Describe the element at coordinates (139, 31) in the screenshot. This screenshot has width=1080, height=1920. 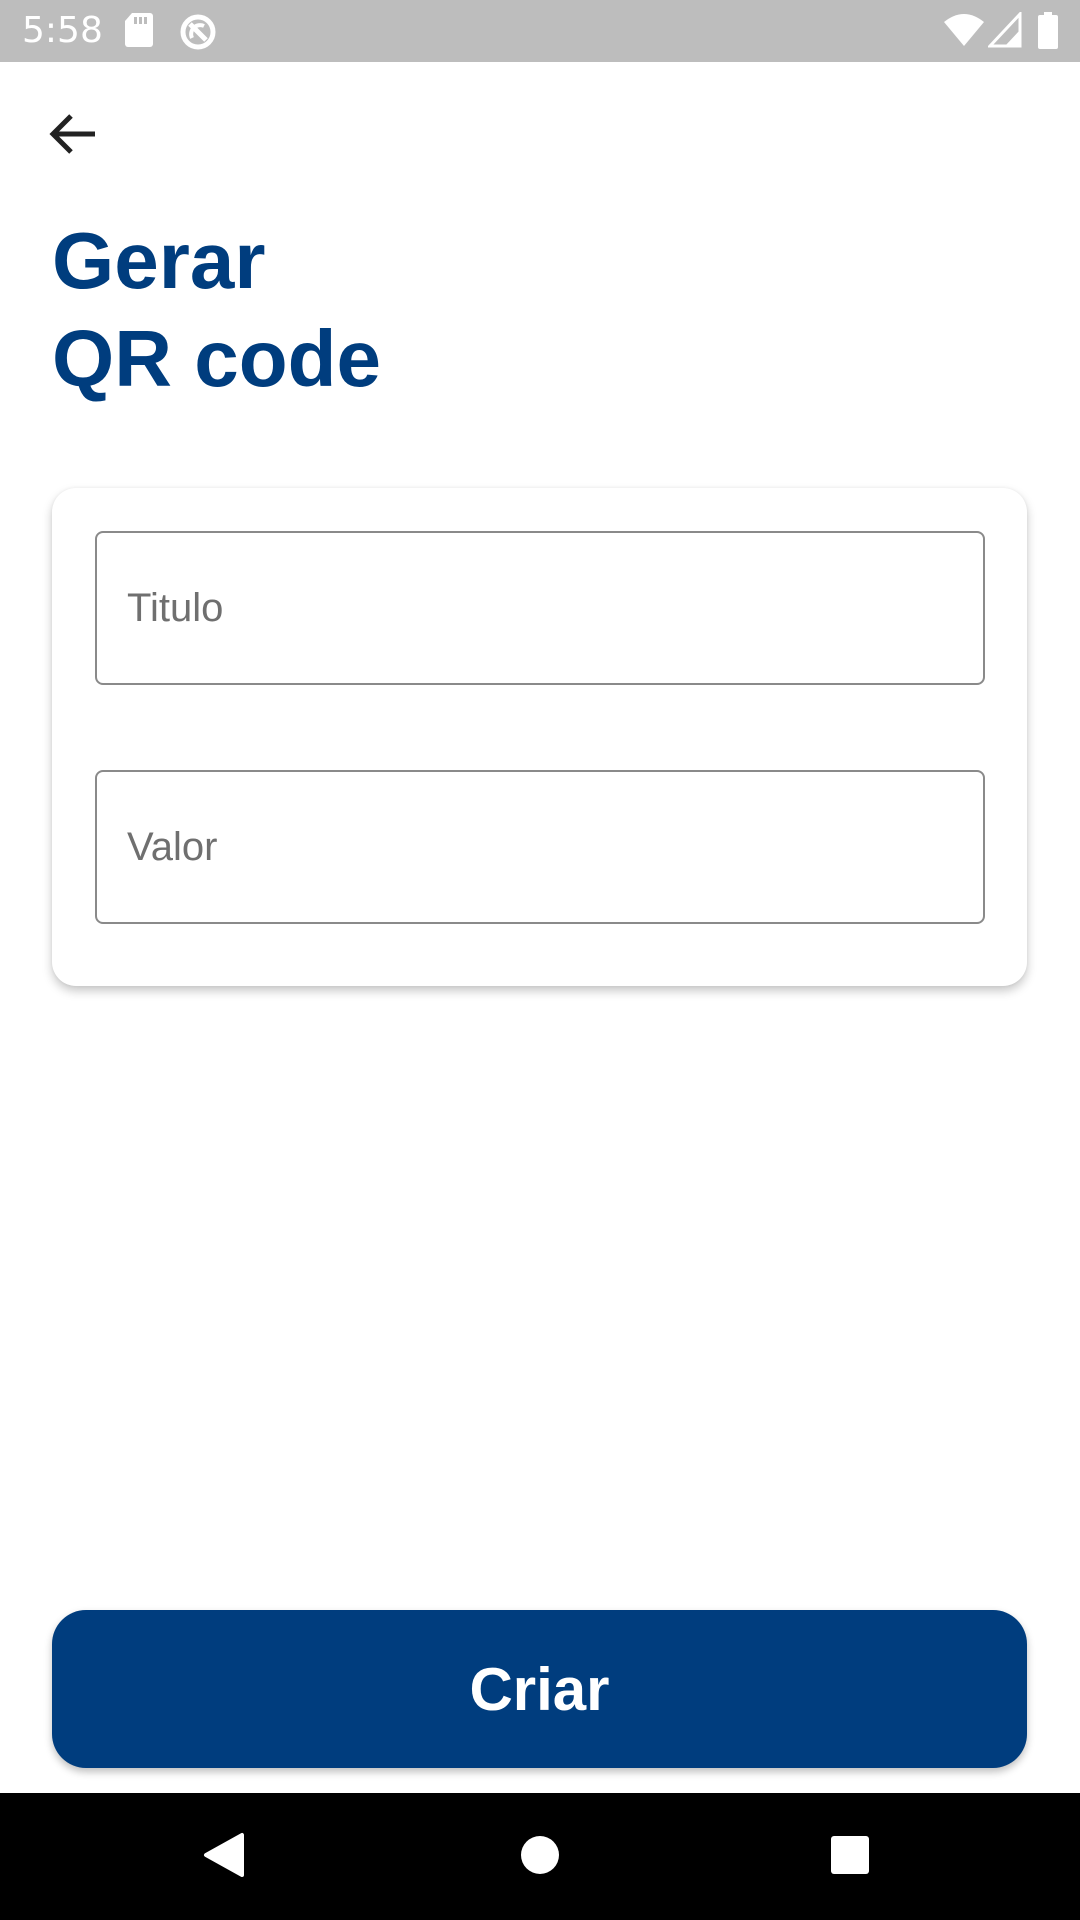
I see `sd-card-icon` at that location.